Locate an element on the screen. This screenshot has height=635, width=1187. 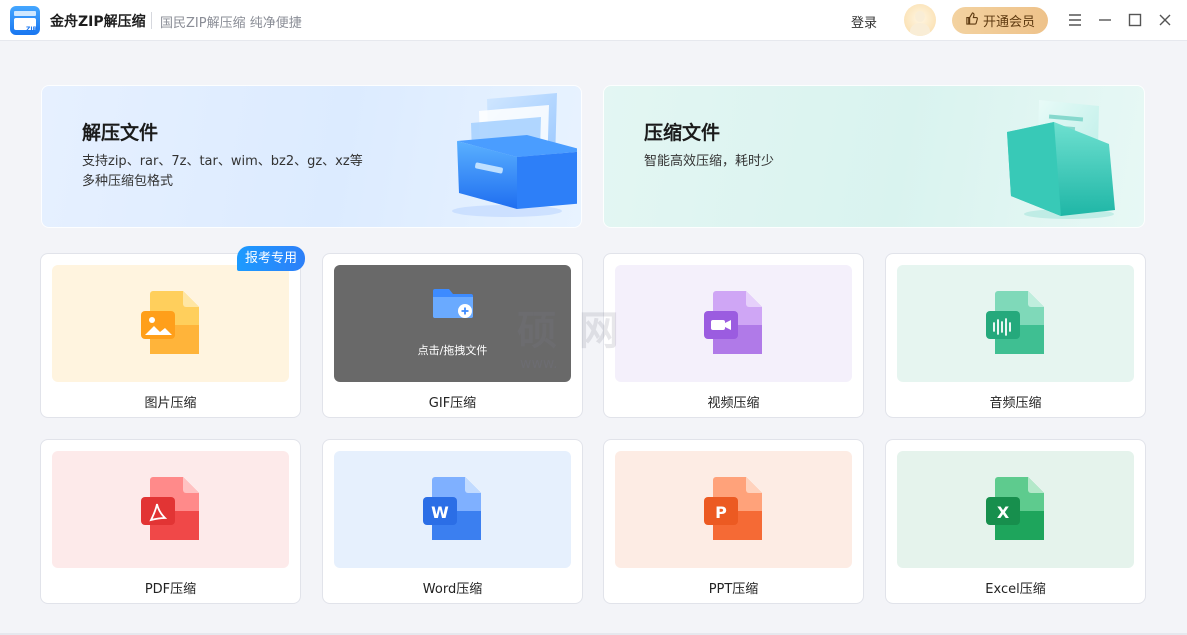
ppt-compress-card: P PPT压缩 is located at coordinates (733, 521).